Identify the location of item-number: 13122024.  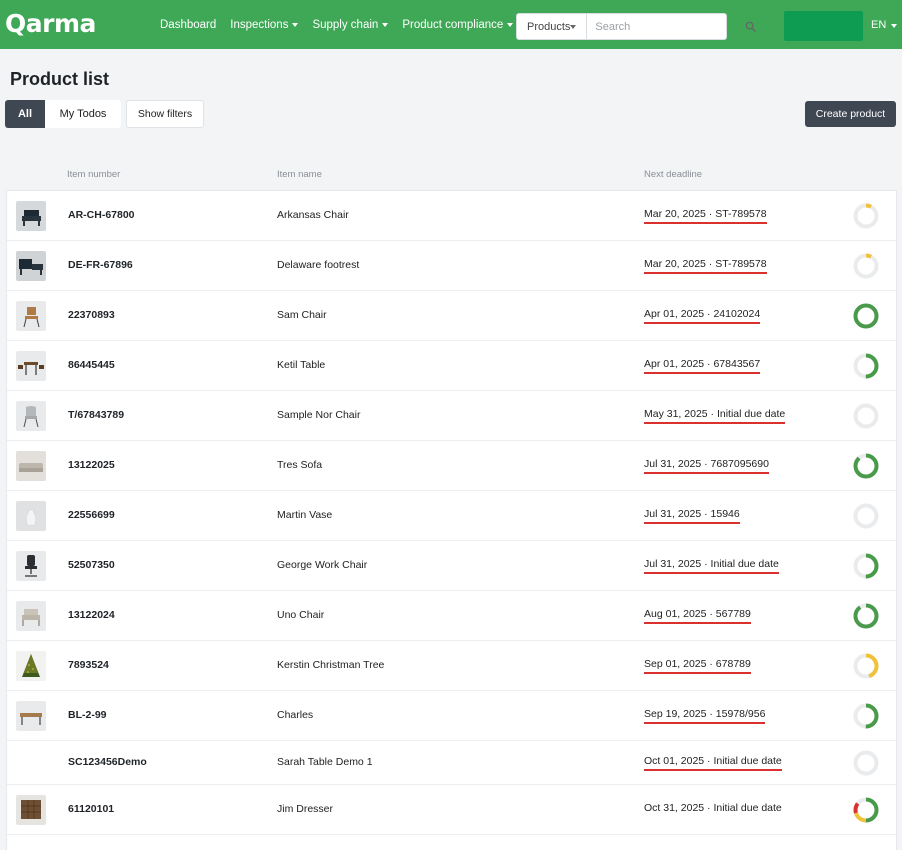
(91, 615).